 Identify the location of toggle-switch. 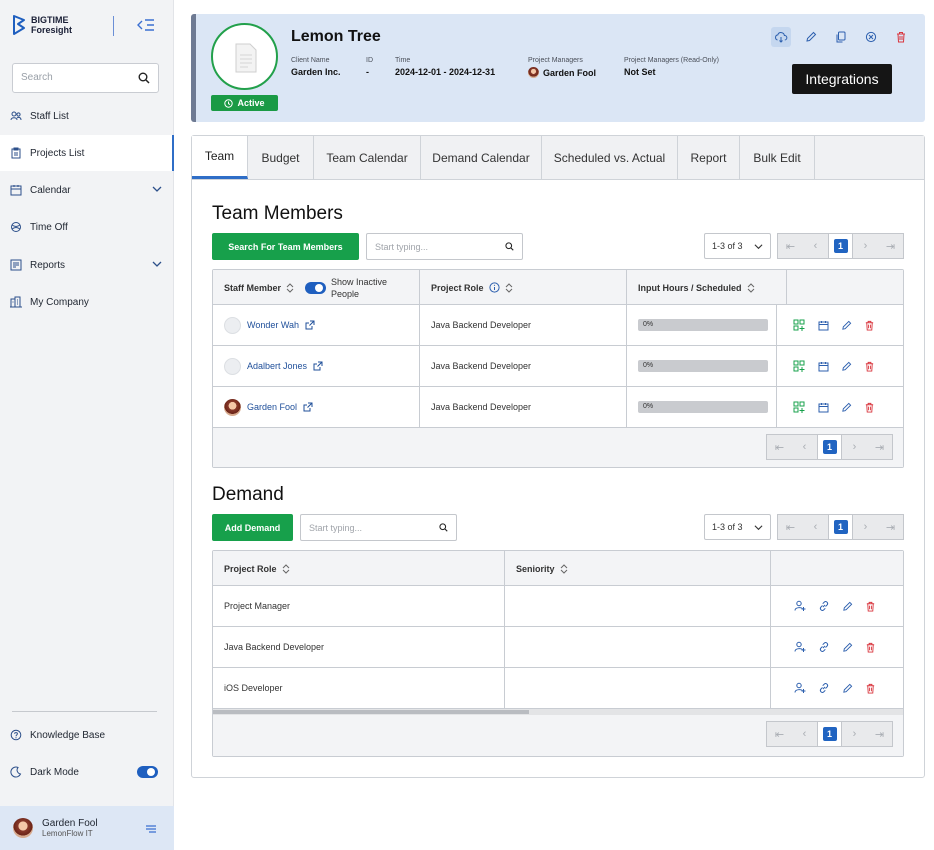
(316, 287).